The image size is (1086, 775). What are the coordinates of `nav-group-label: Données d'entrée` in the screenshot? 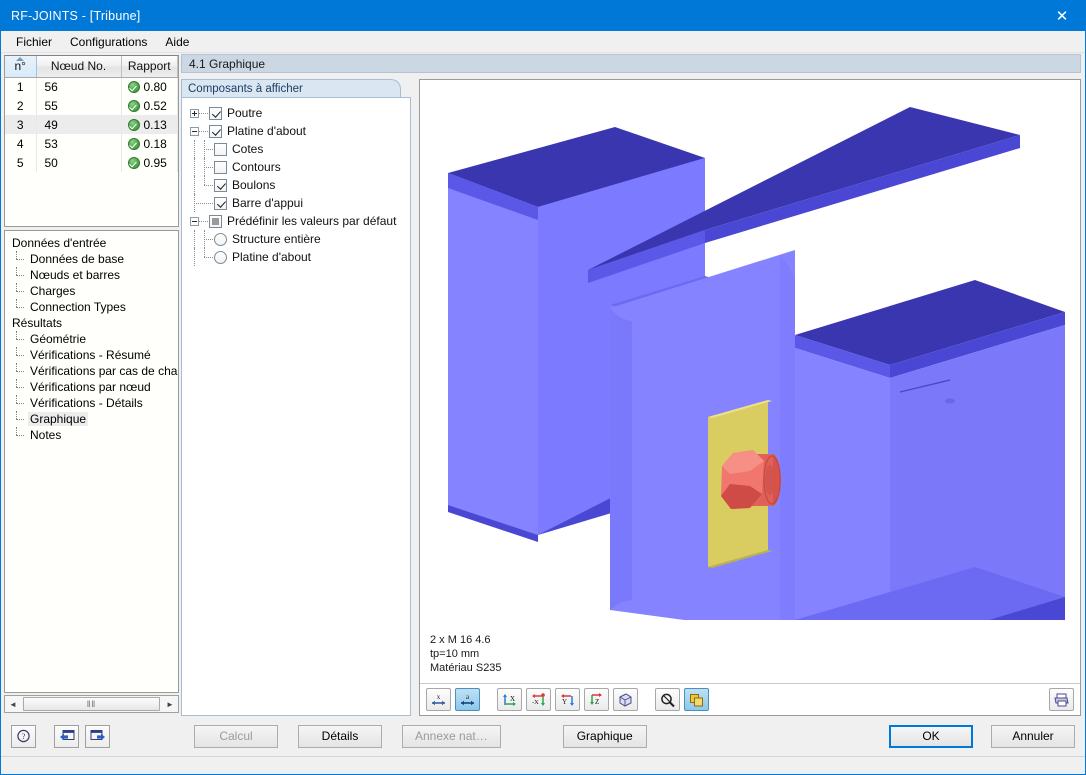 It's located at (59, 243).